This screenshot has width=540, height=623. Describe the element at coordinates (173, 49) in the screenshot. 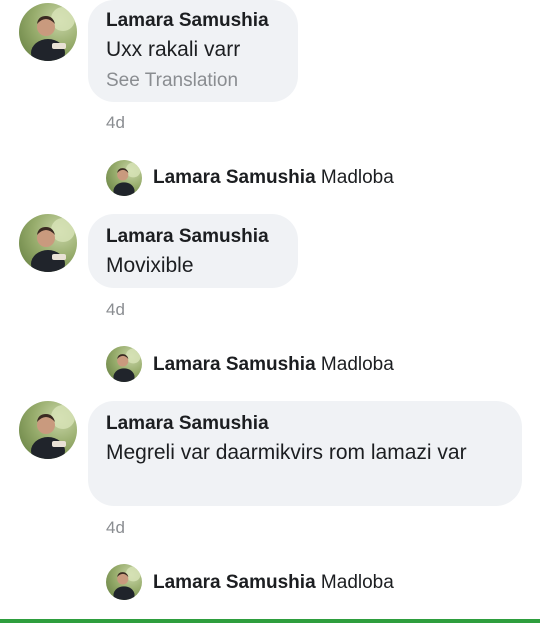

I see `comment-text: Uxx rakali varr` at that location.